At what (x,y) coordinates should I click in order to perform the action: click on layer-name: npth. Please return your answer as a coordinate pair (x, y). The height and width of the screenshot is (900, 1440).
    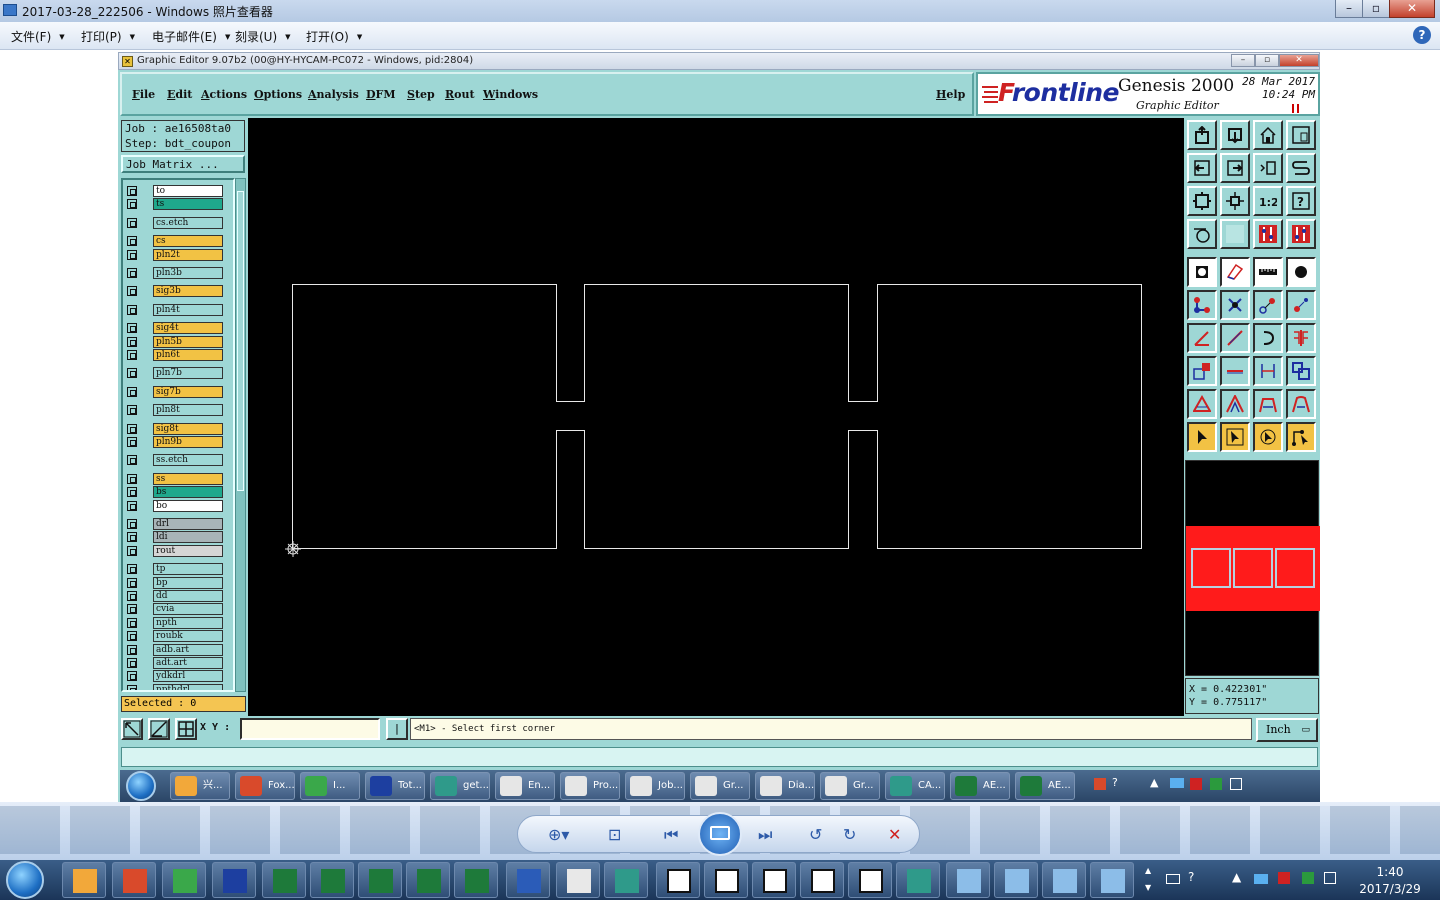
    Looking at the image, I should click on (188, 622).